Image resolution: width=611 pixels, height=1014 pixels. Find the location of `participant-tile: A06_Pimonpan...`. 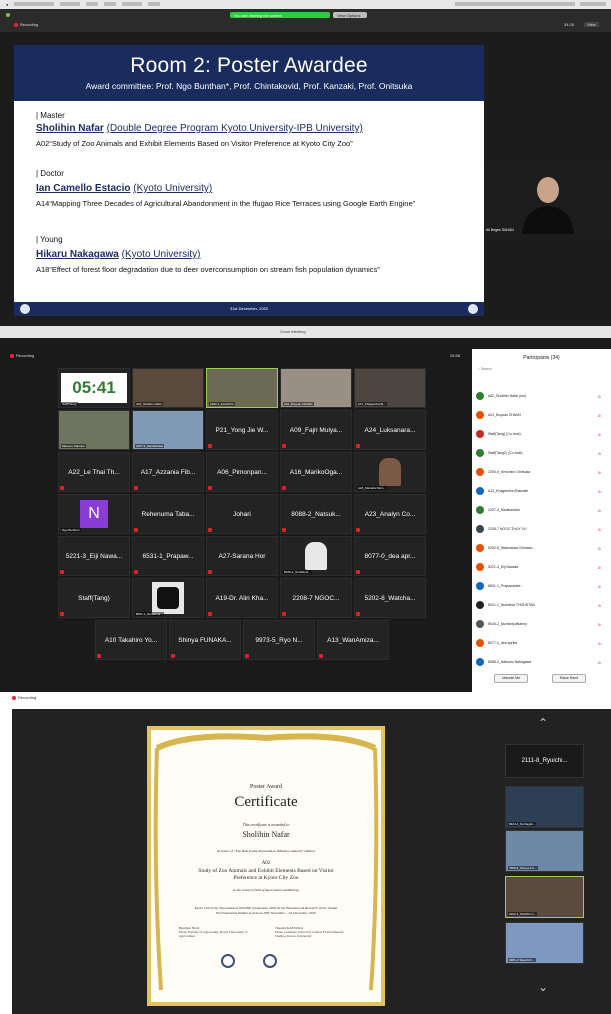

participant-tile: A06_Pimonpan... is located at coordinates (242, 472).